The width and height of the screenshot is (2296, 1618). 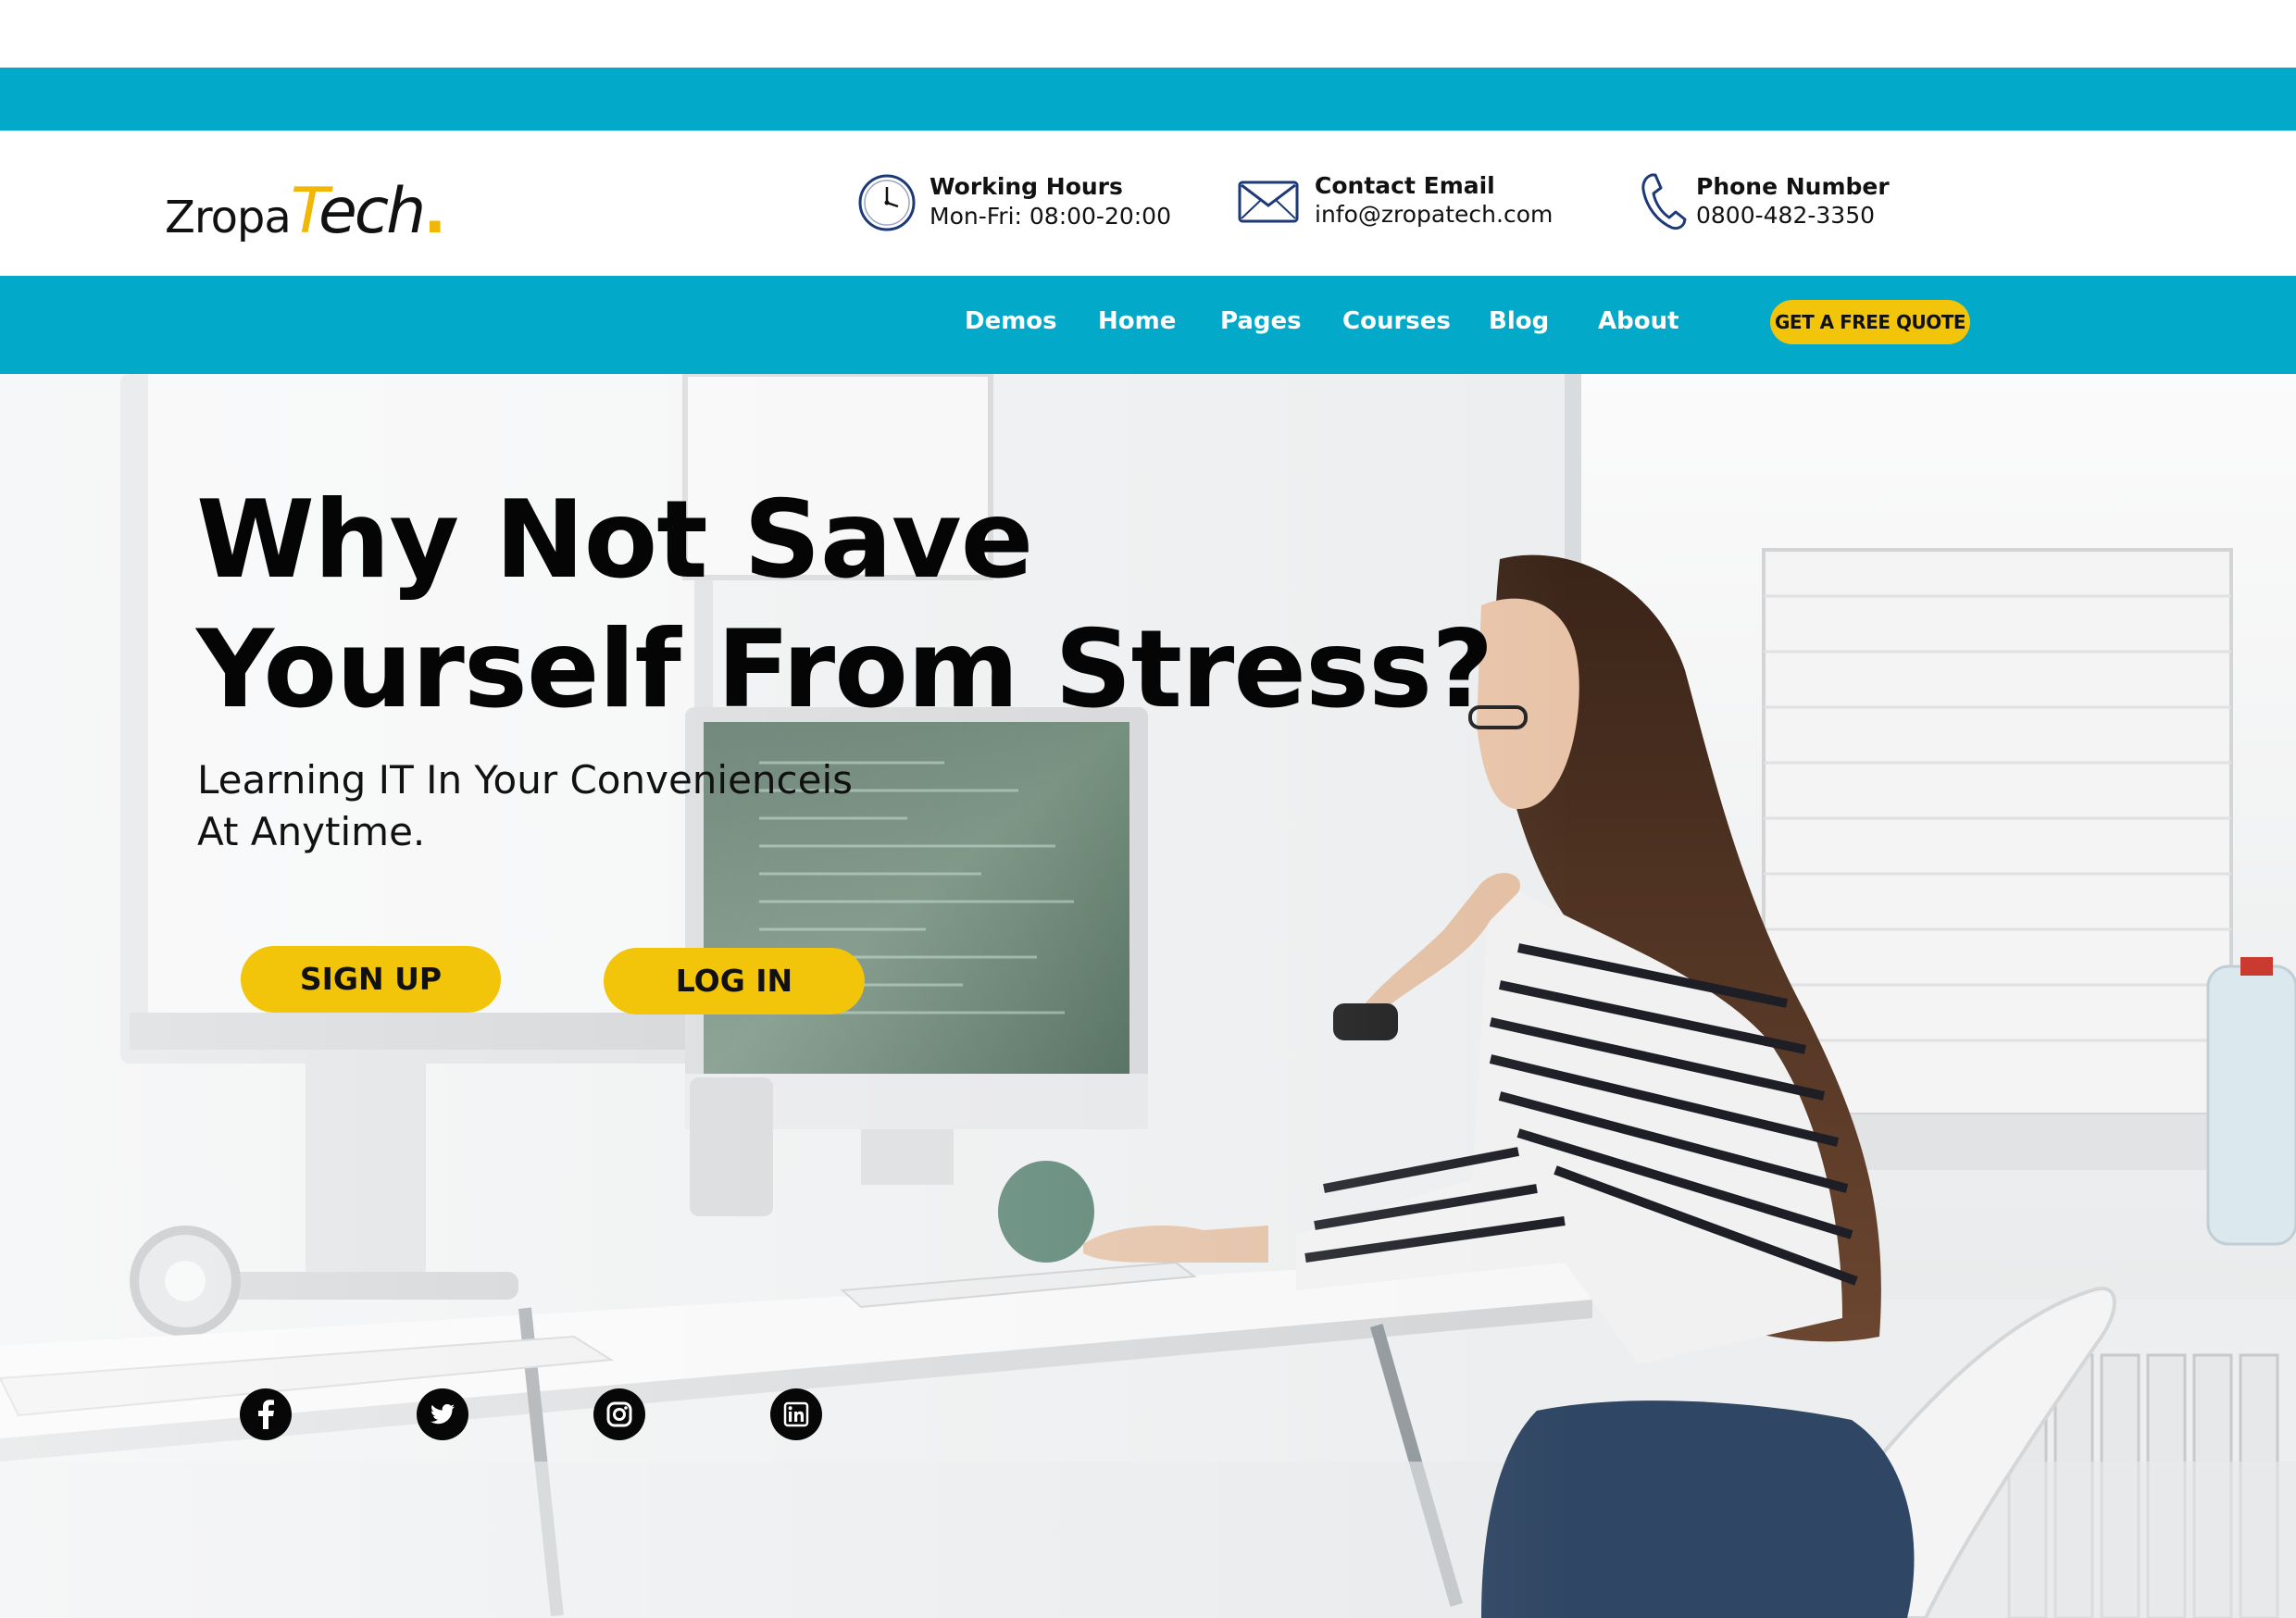 What do you see at coordinates (1268, 201) in the screenshot?
I see `envelope-icon` at bounding box center [1268, 201].